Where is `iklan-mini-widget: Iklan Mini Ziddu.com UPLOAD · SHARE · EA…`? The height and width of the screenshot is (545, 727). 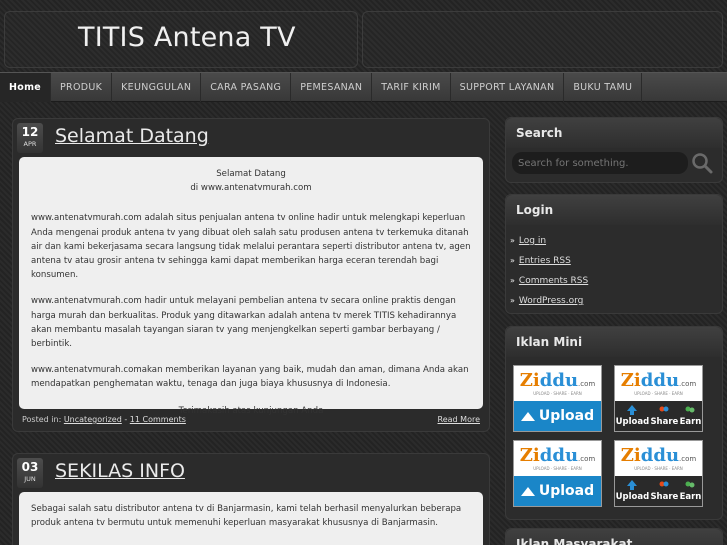 iklan-mini-widget: Iklan Mini Ziddu.com UPLOAD · SHARE · EA… is located at coordinates (614, 423).